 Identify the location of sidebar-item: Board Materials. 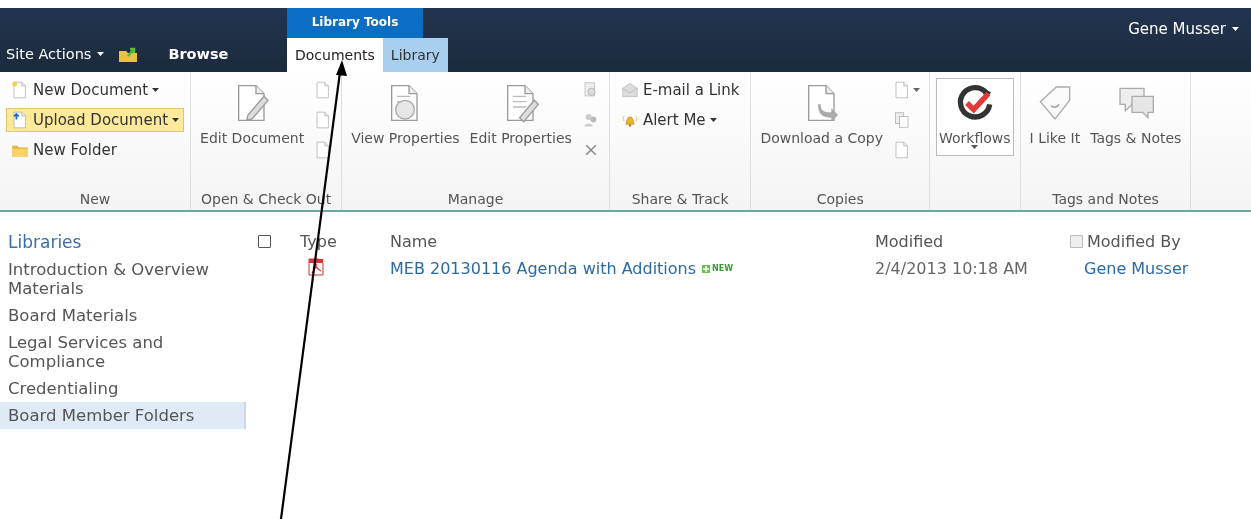
(123, 315).